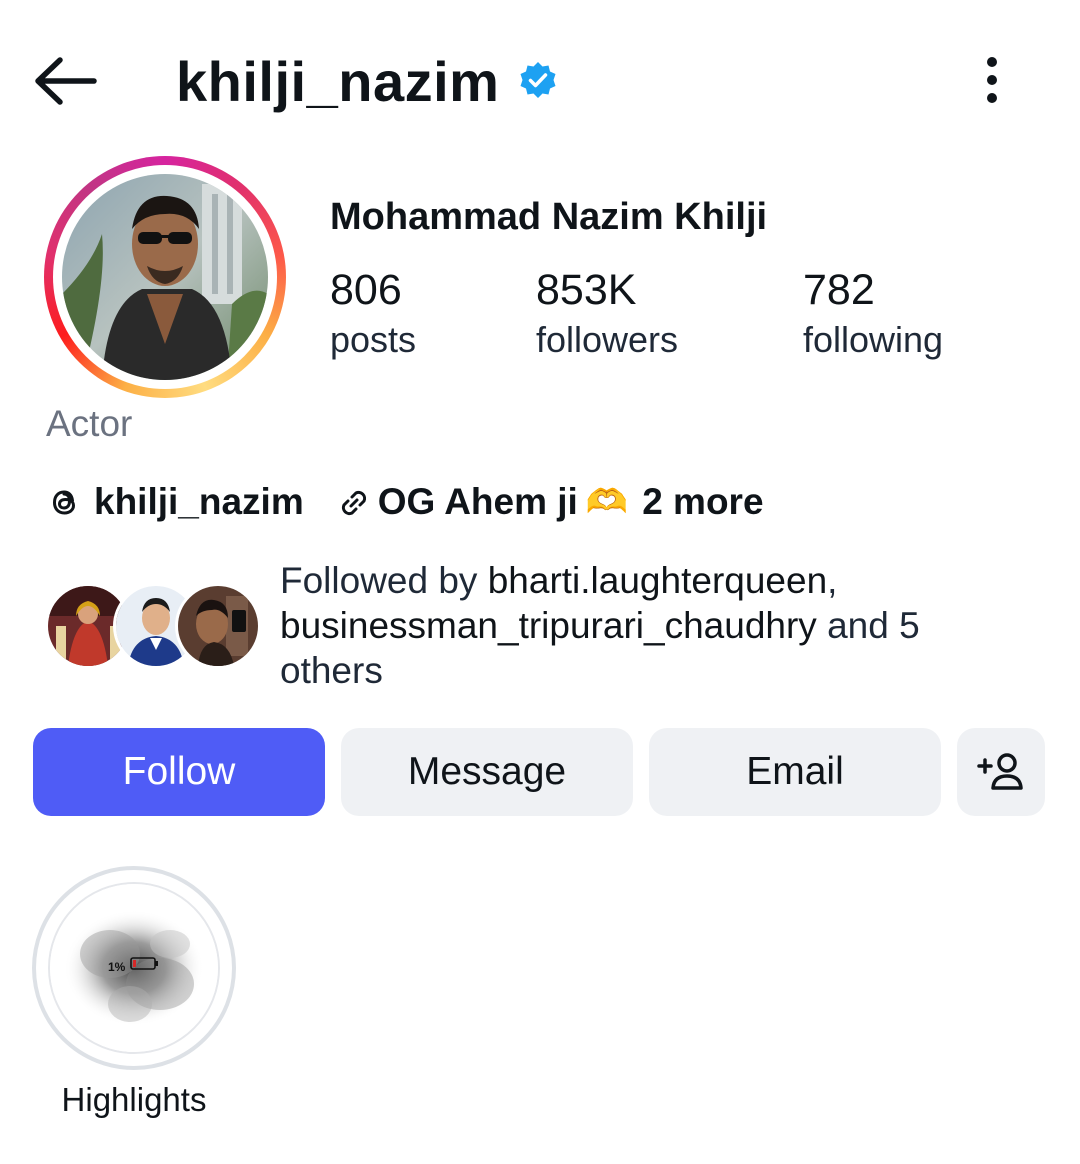 Image resolution: width=1080 pixels, height=1164 pixels. I want to click on highlight-label: Highlights, so click(134, 1099).